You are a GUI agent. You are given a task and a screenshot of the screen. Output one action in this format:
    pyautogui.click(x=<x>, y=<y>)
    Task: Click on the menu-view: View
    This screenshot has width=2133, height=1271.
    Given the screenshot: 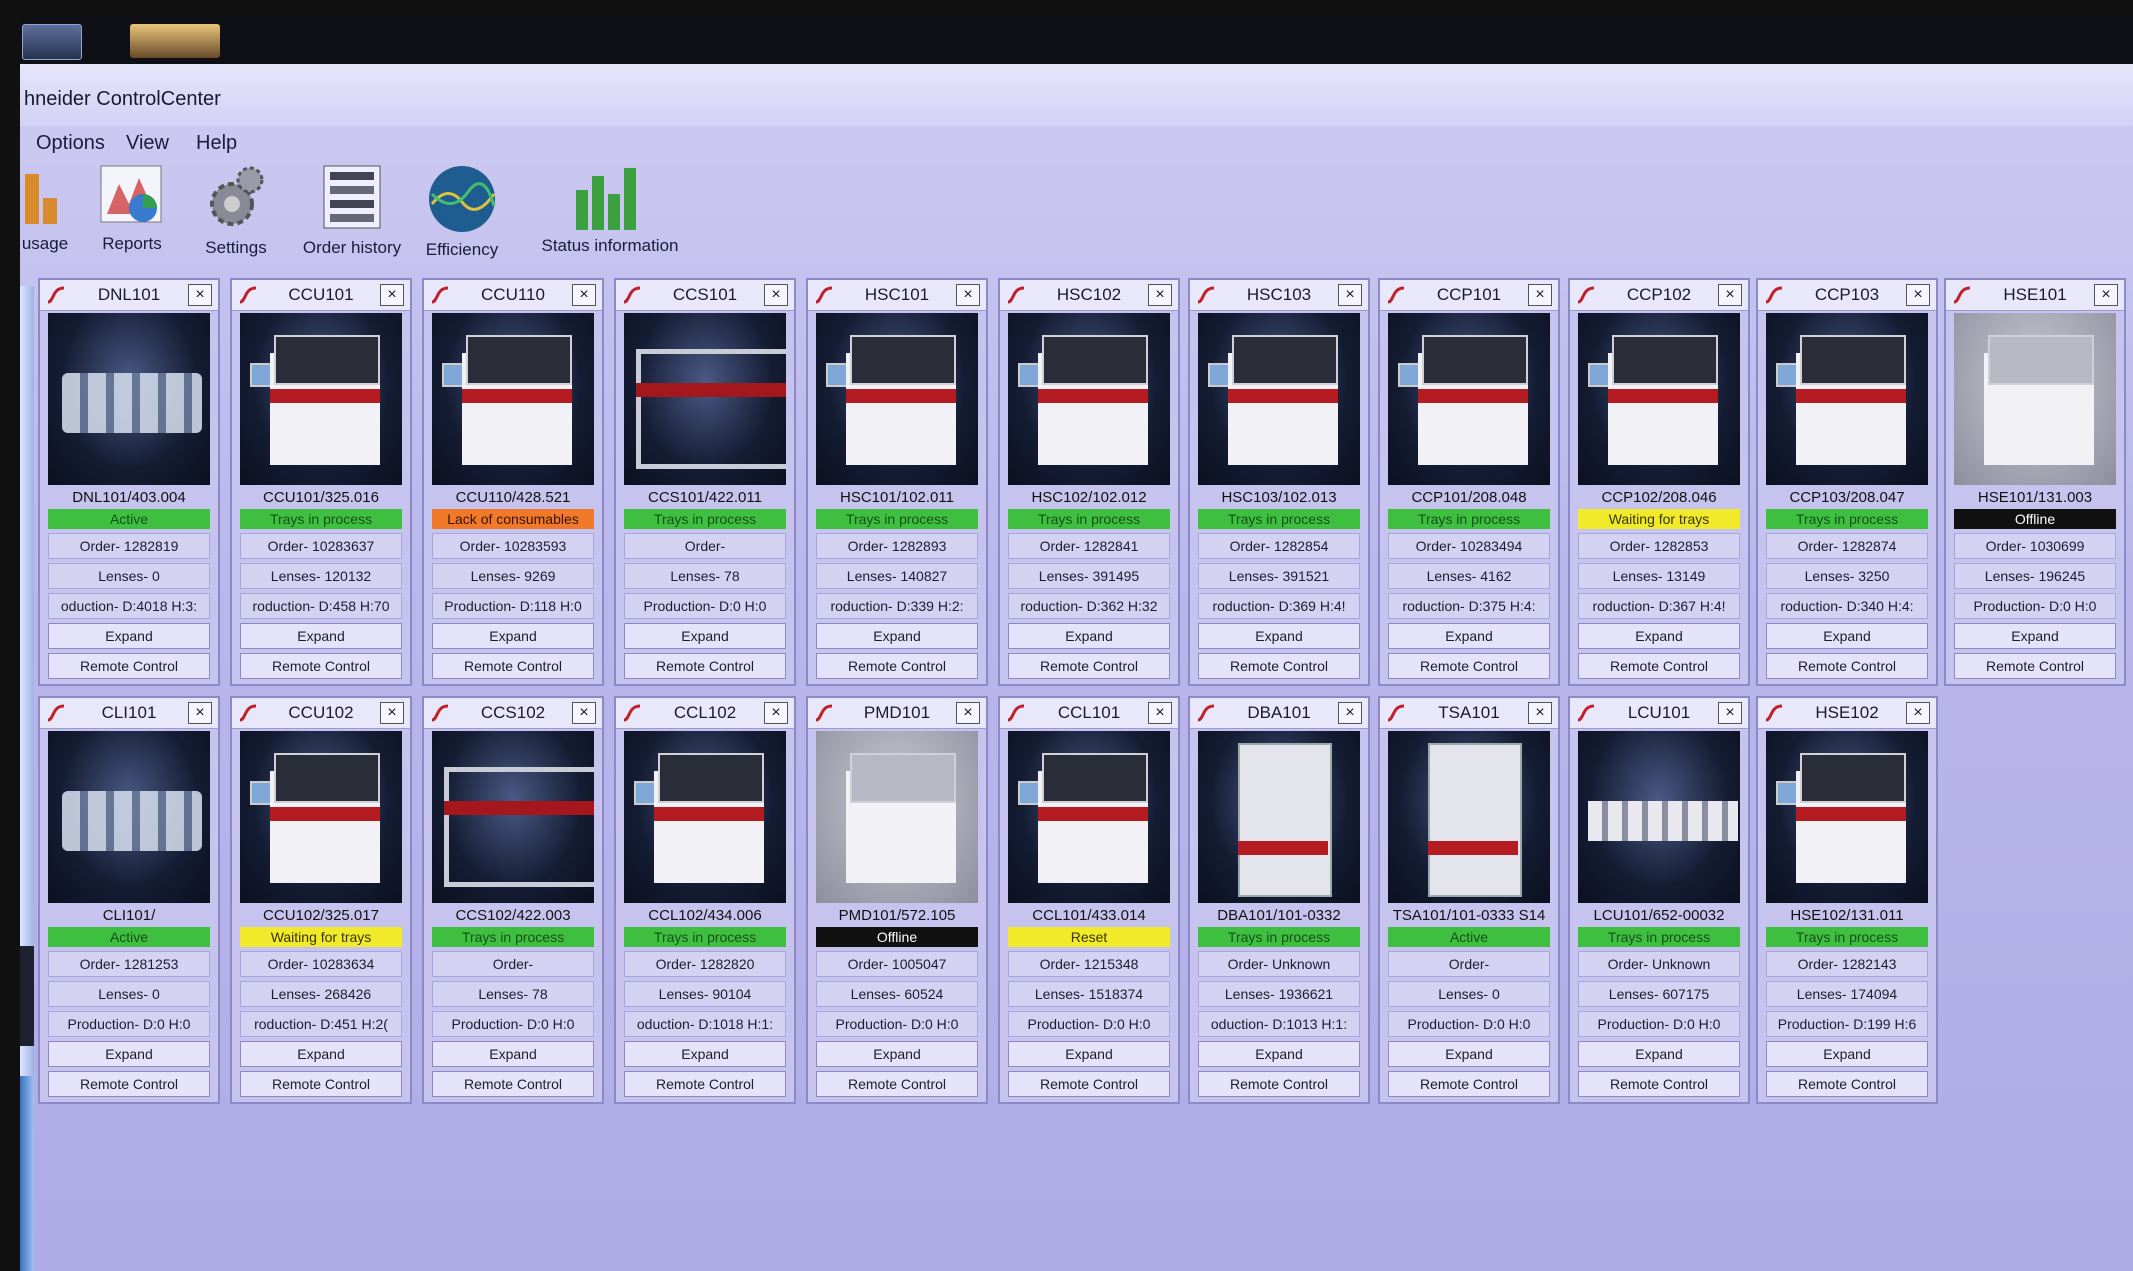 What is the action you would take?
    pyautogui.click(x=147, y=143)
    